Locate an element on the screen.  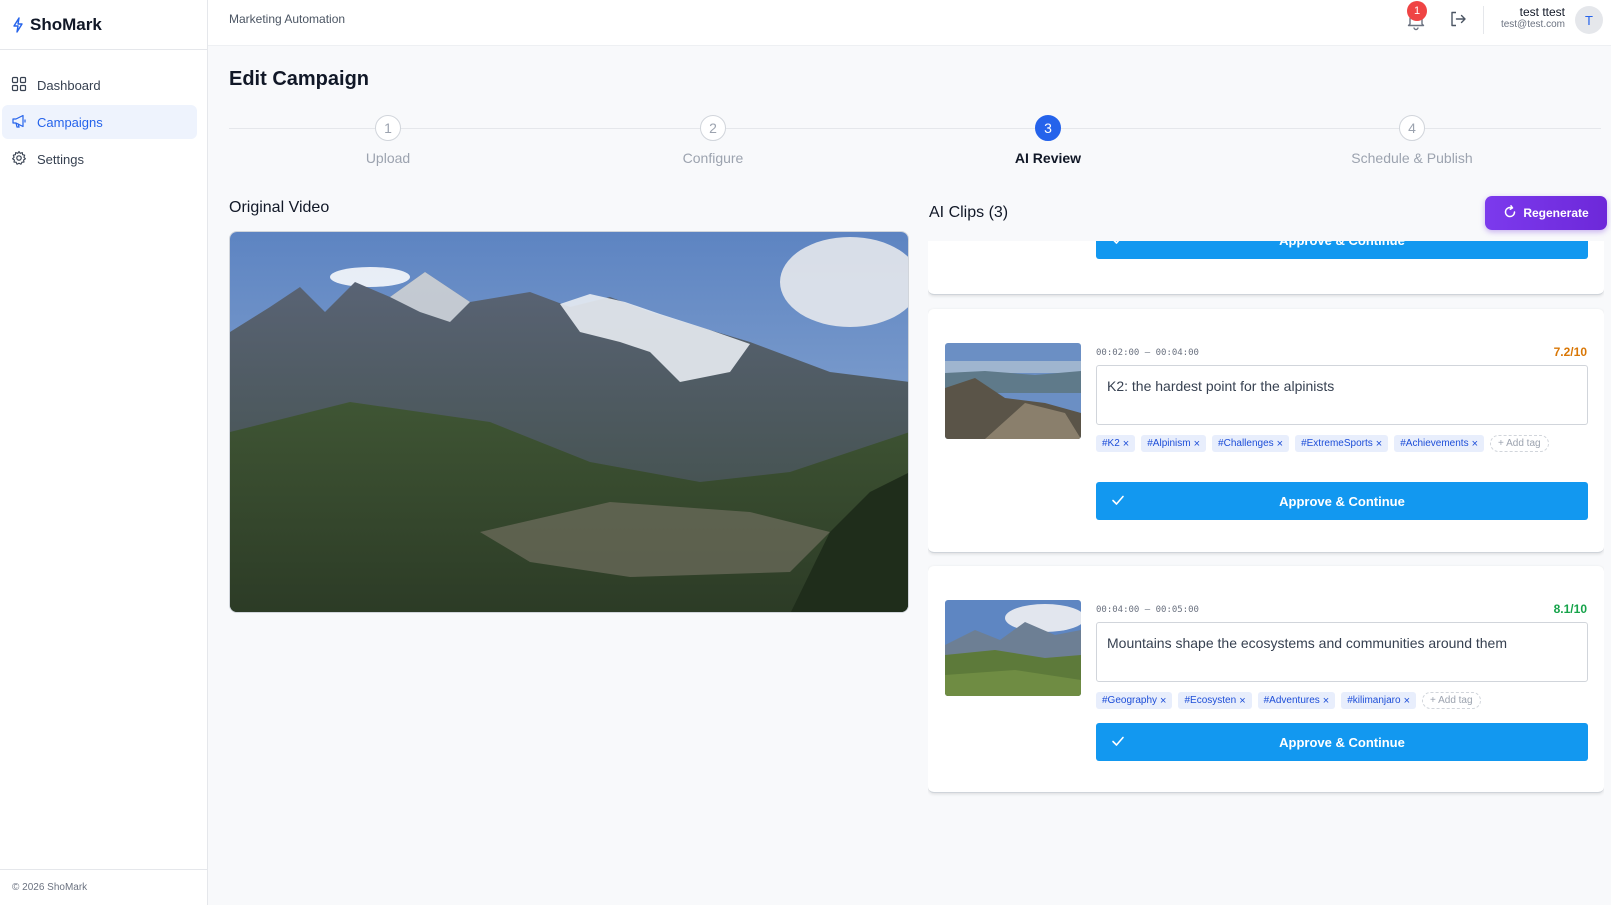
tag-chip: #kilimanjaro × is located at coordinates (1379, 700).